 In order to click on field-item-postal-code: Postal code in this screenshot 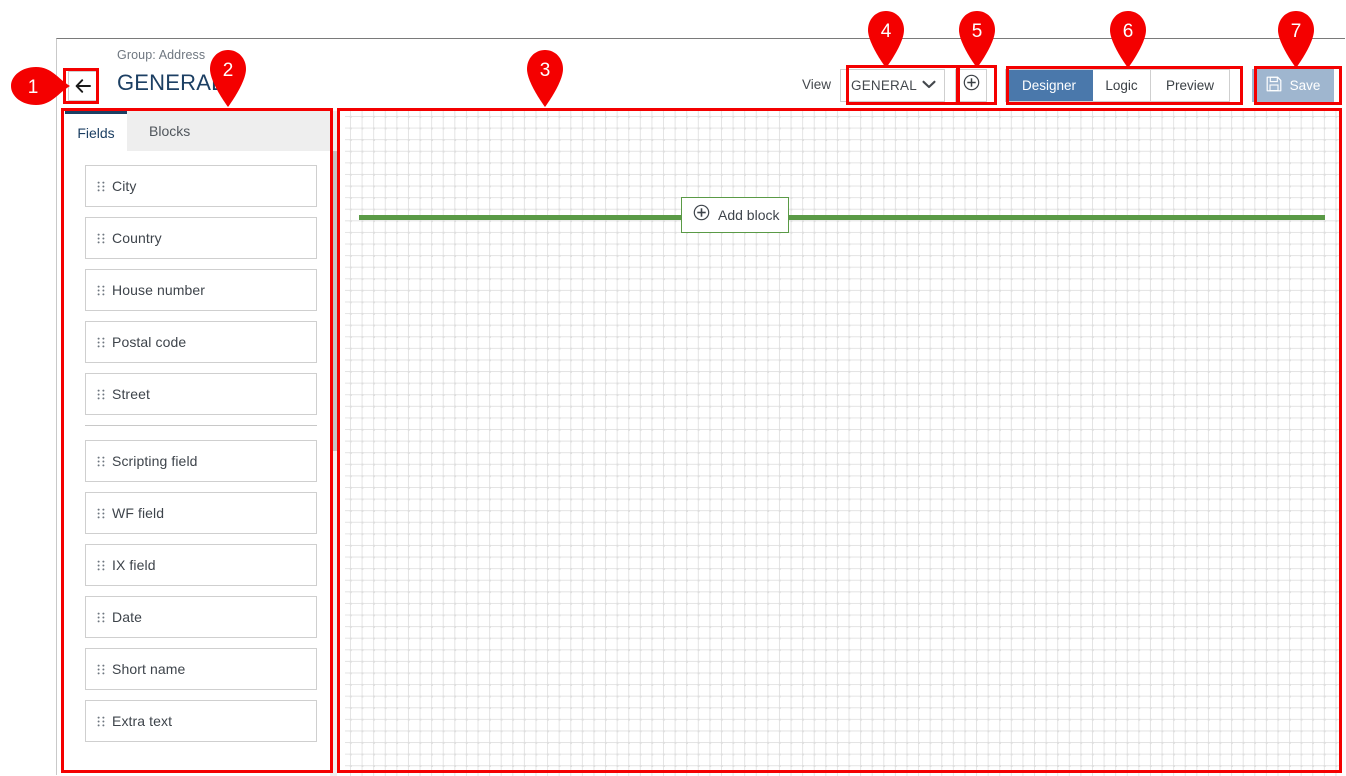, I will do `click(201, 342)`.